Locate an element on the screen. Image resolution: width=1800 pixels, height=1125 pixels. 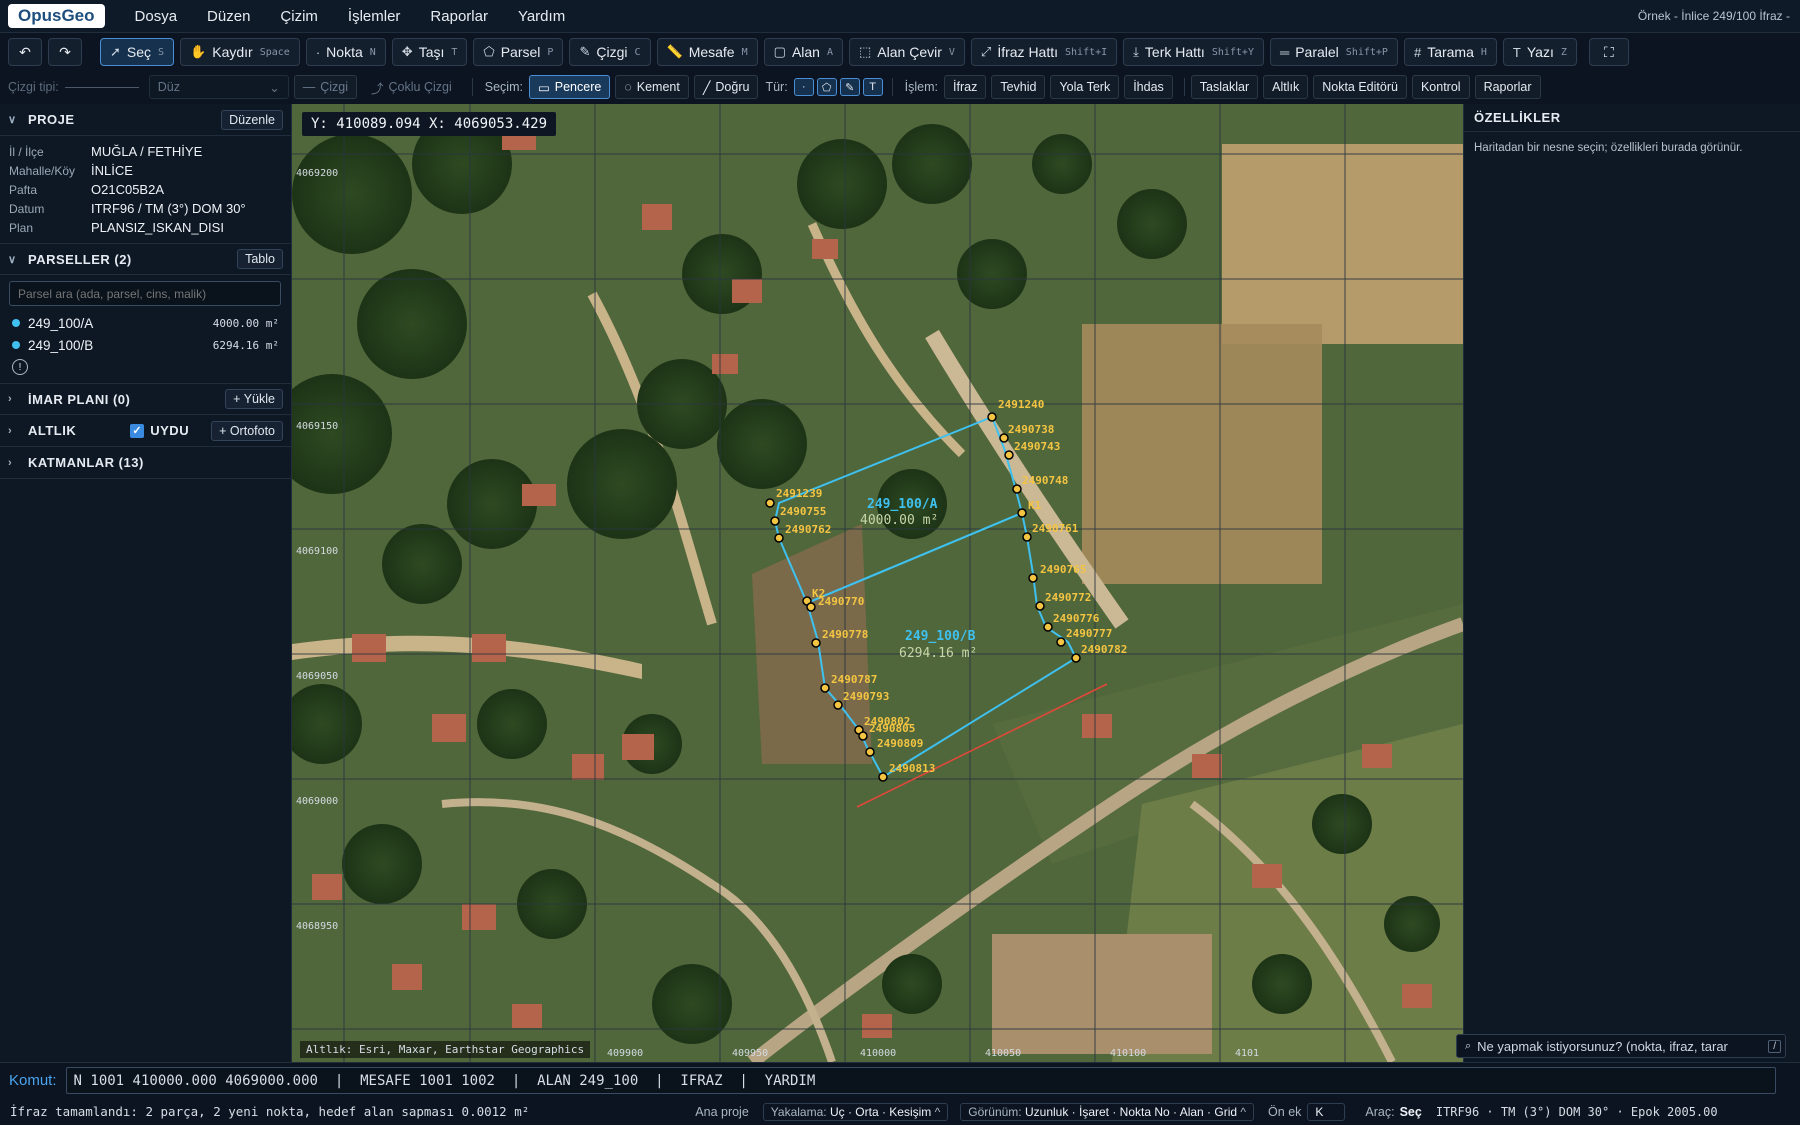
orthophoto-button: + Ortofoto is located at coordinates (247, 430).